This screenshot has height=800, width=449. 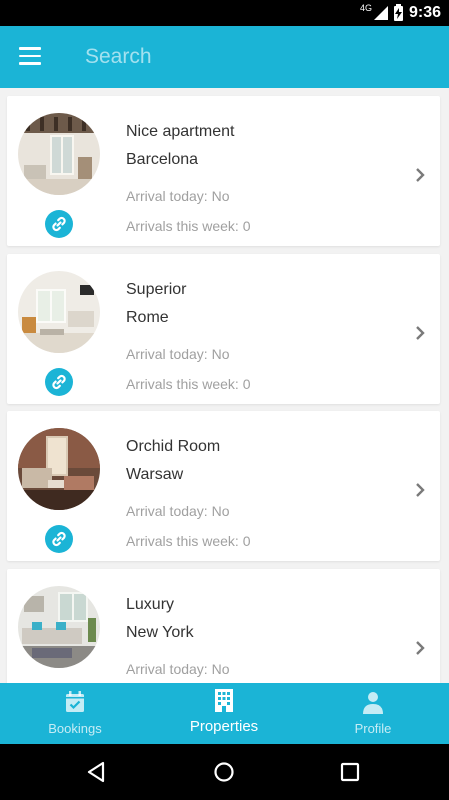 What do you see at coordinates (255, 57) in the screenshot?
I see `search-input` at bounding box center [255, 57].